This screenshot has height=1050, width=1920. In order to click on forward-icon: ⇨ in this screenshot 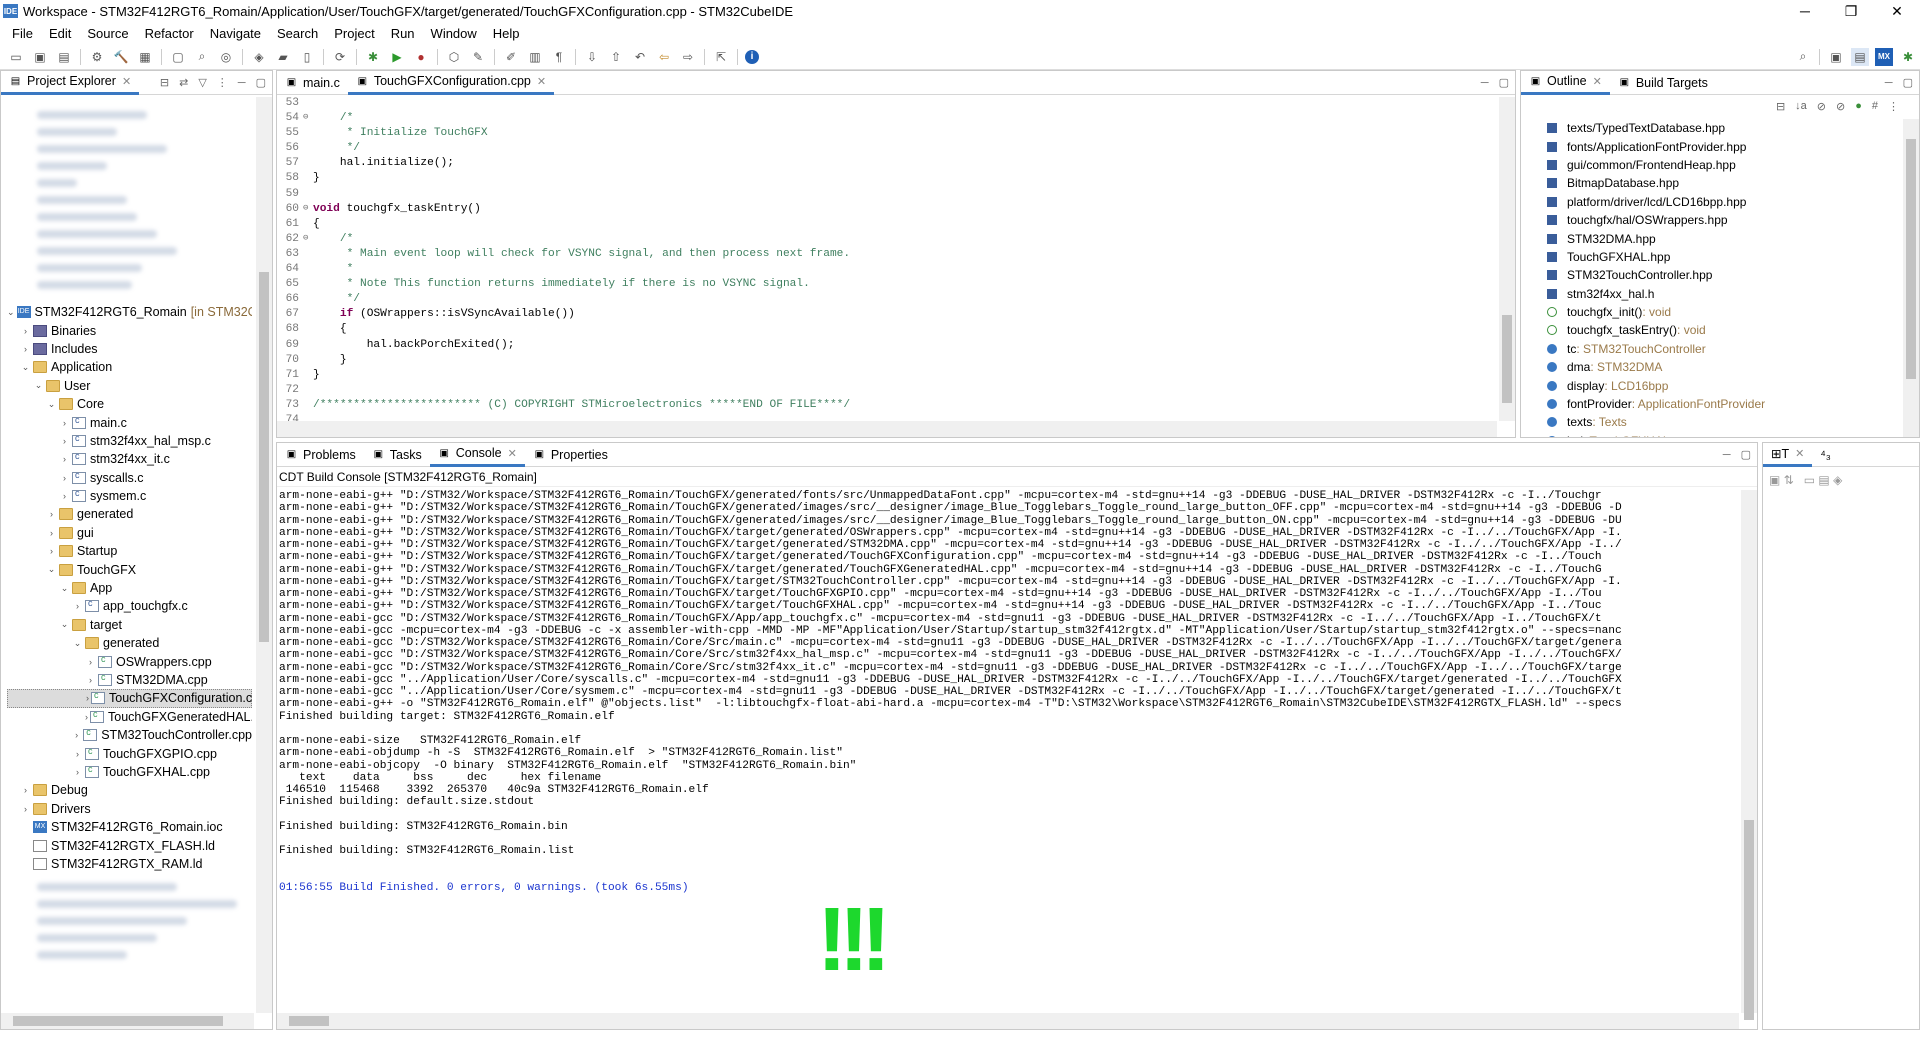, I will do `click(688, 57)`.